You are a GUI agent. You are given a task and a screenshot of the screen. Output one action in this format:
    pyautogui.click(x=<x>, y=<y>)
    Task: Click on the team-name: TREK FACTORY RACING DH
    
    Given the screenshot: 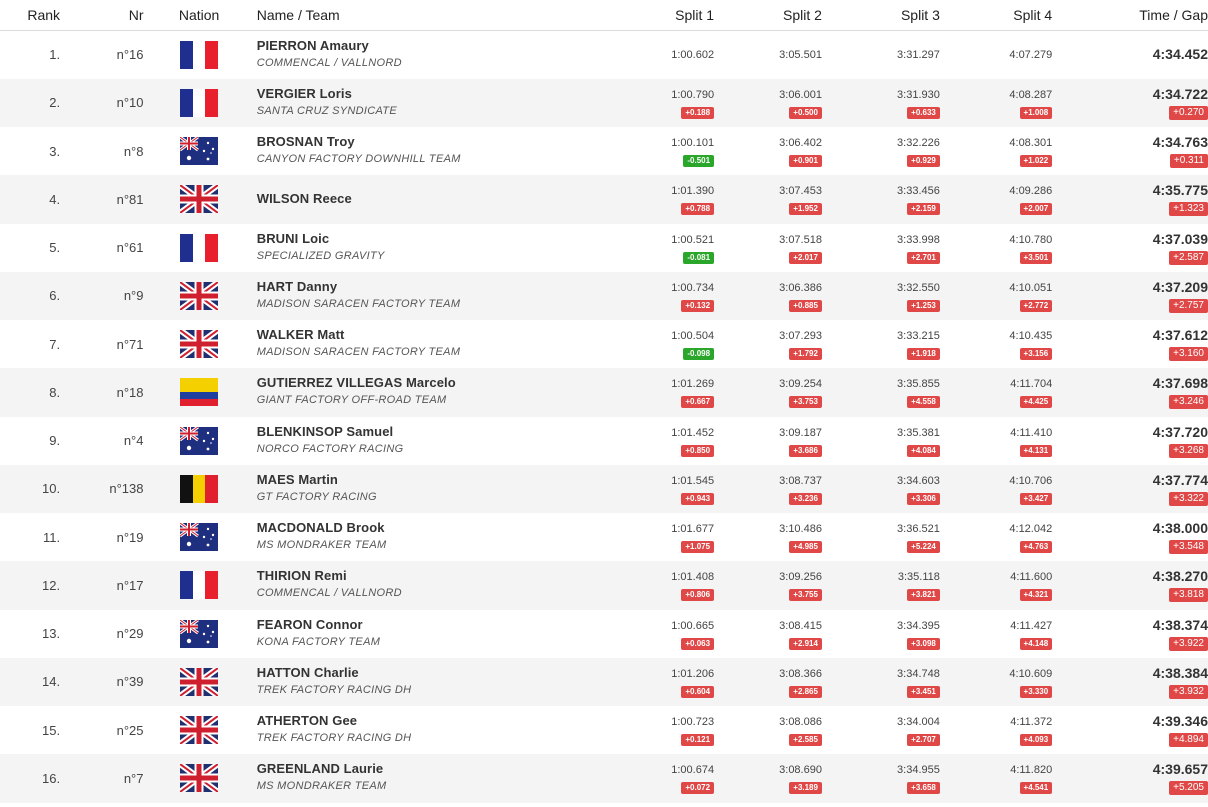 What is the action you would take?
    pyautogui.click(x=334, y=689)
    